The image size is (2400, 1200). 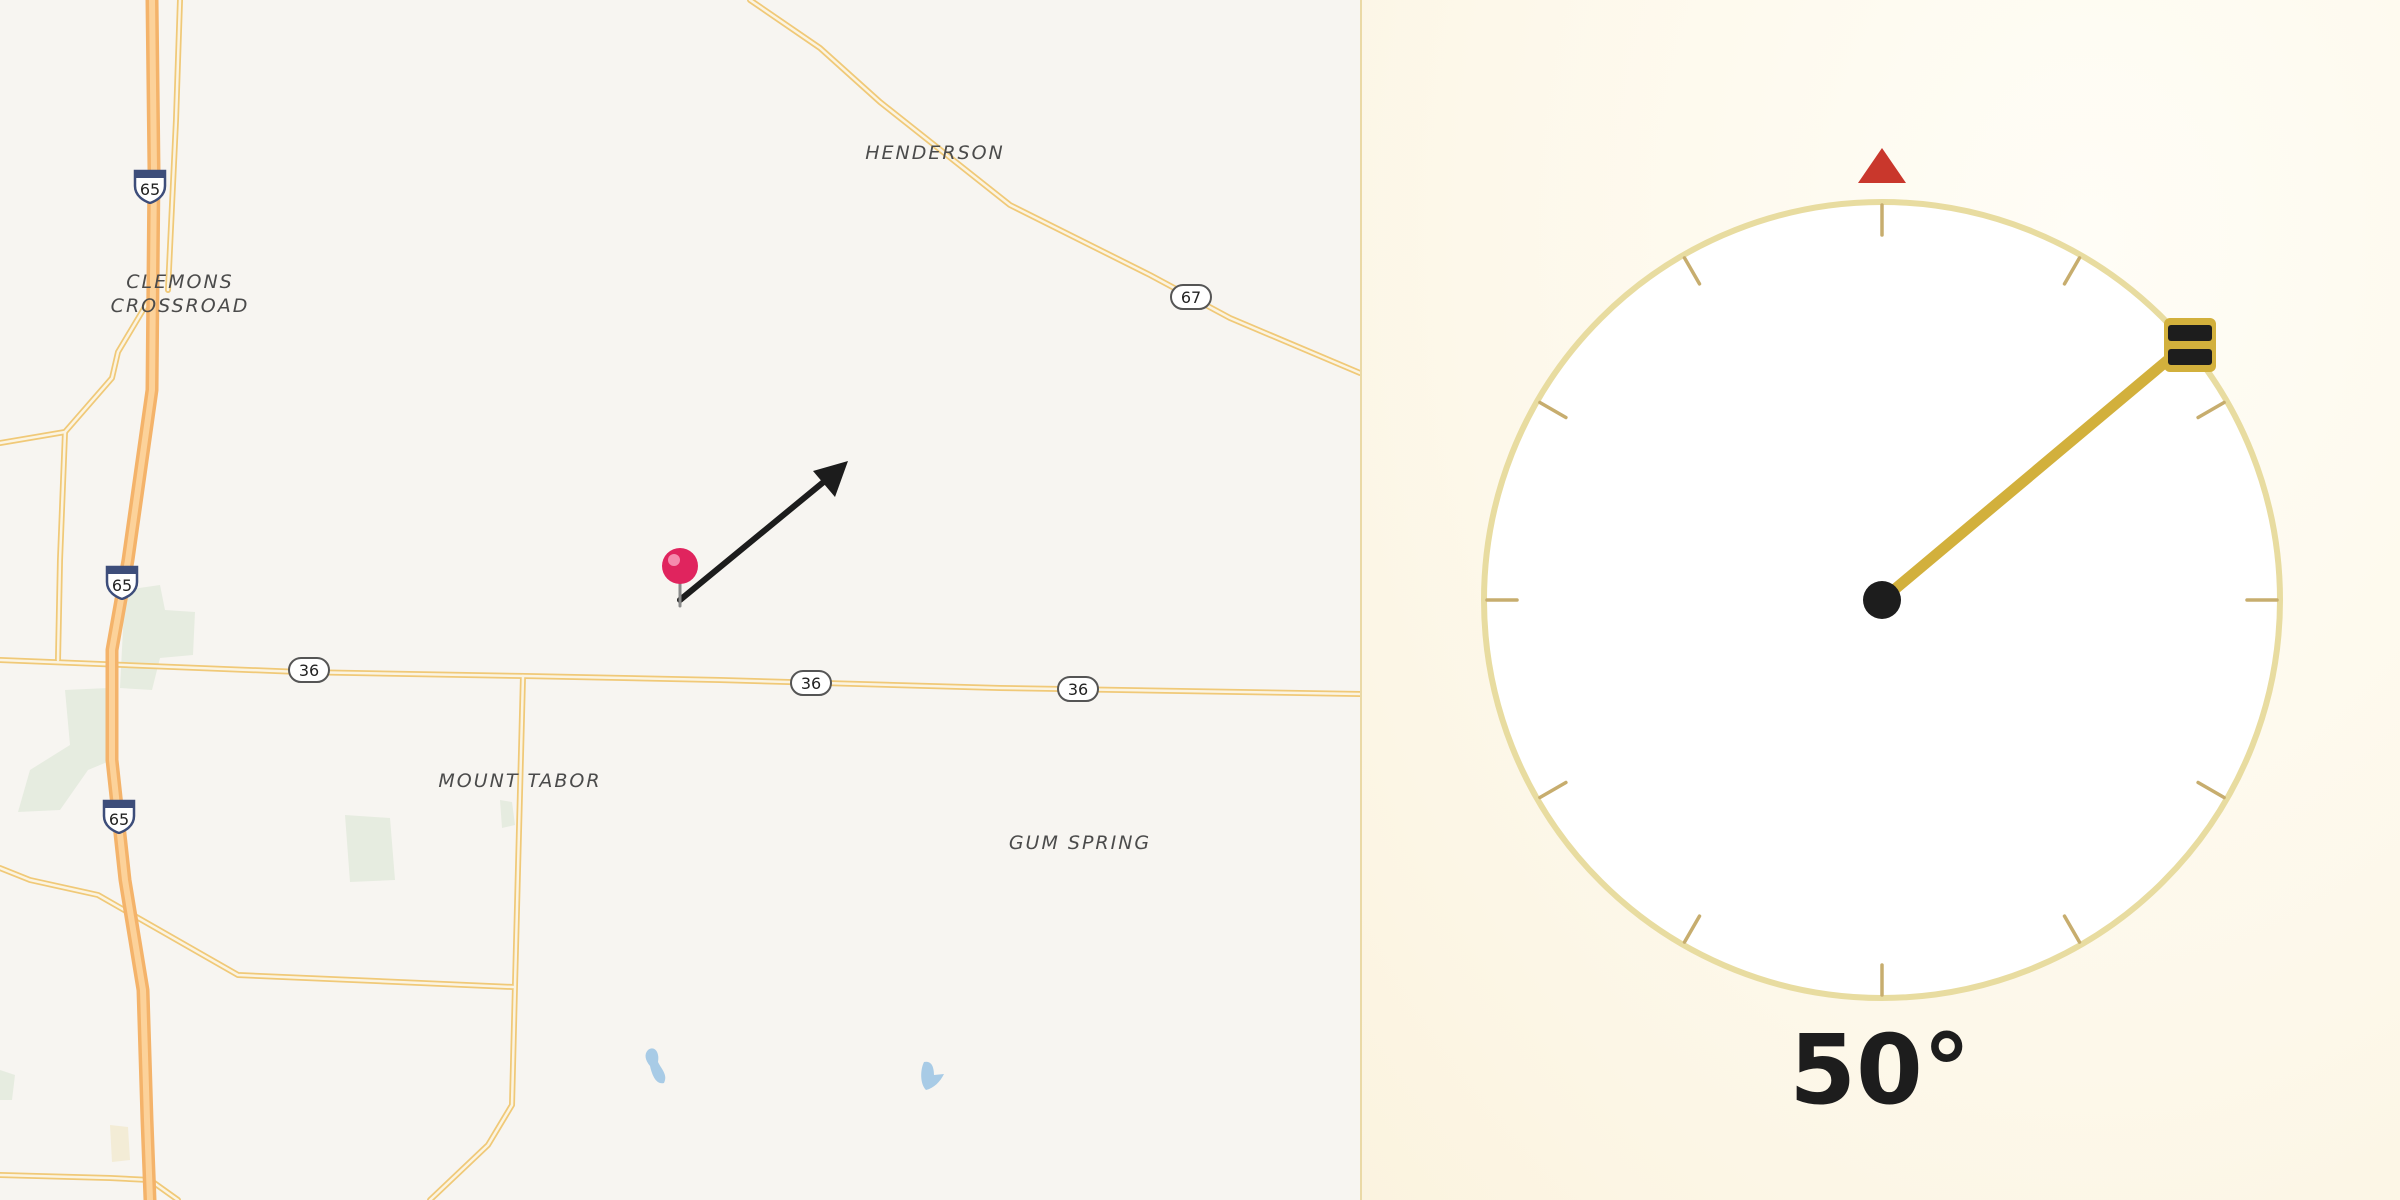 What do you see at coordinates (1882, 600) in the screenshot?
I see `compass-center-dot` at bounding box center [1882, 600].